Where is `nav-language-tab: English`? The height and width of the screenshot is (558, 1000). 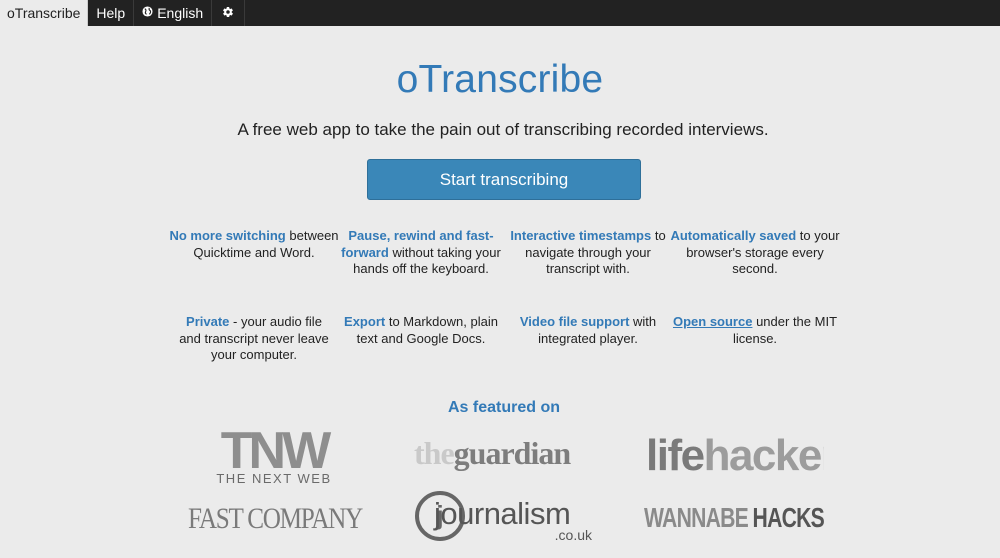 nav-language-tab: English is located at coordinates (173, 13).